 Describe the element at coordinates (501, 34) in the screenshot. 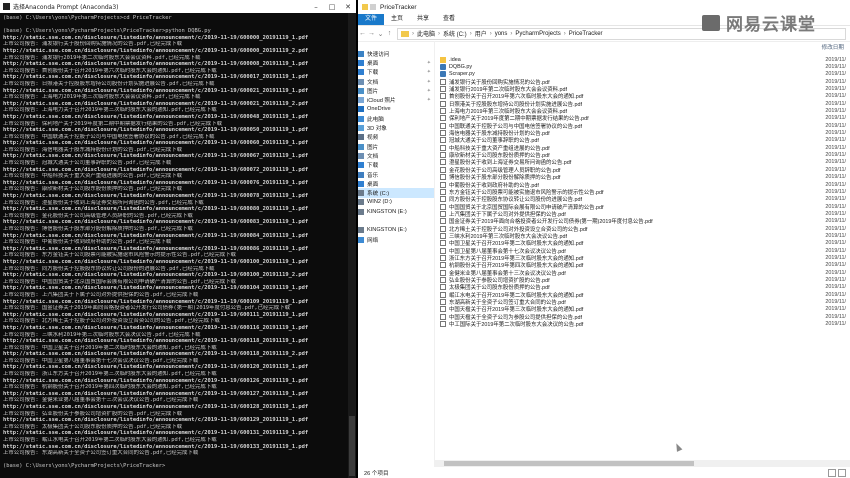

I see `breadcrumb-yons: yons` at that location.